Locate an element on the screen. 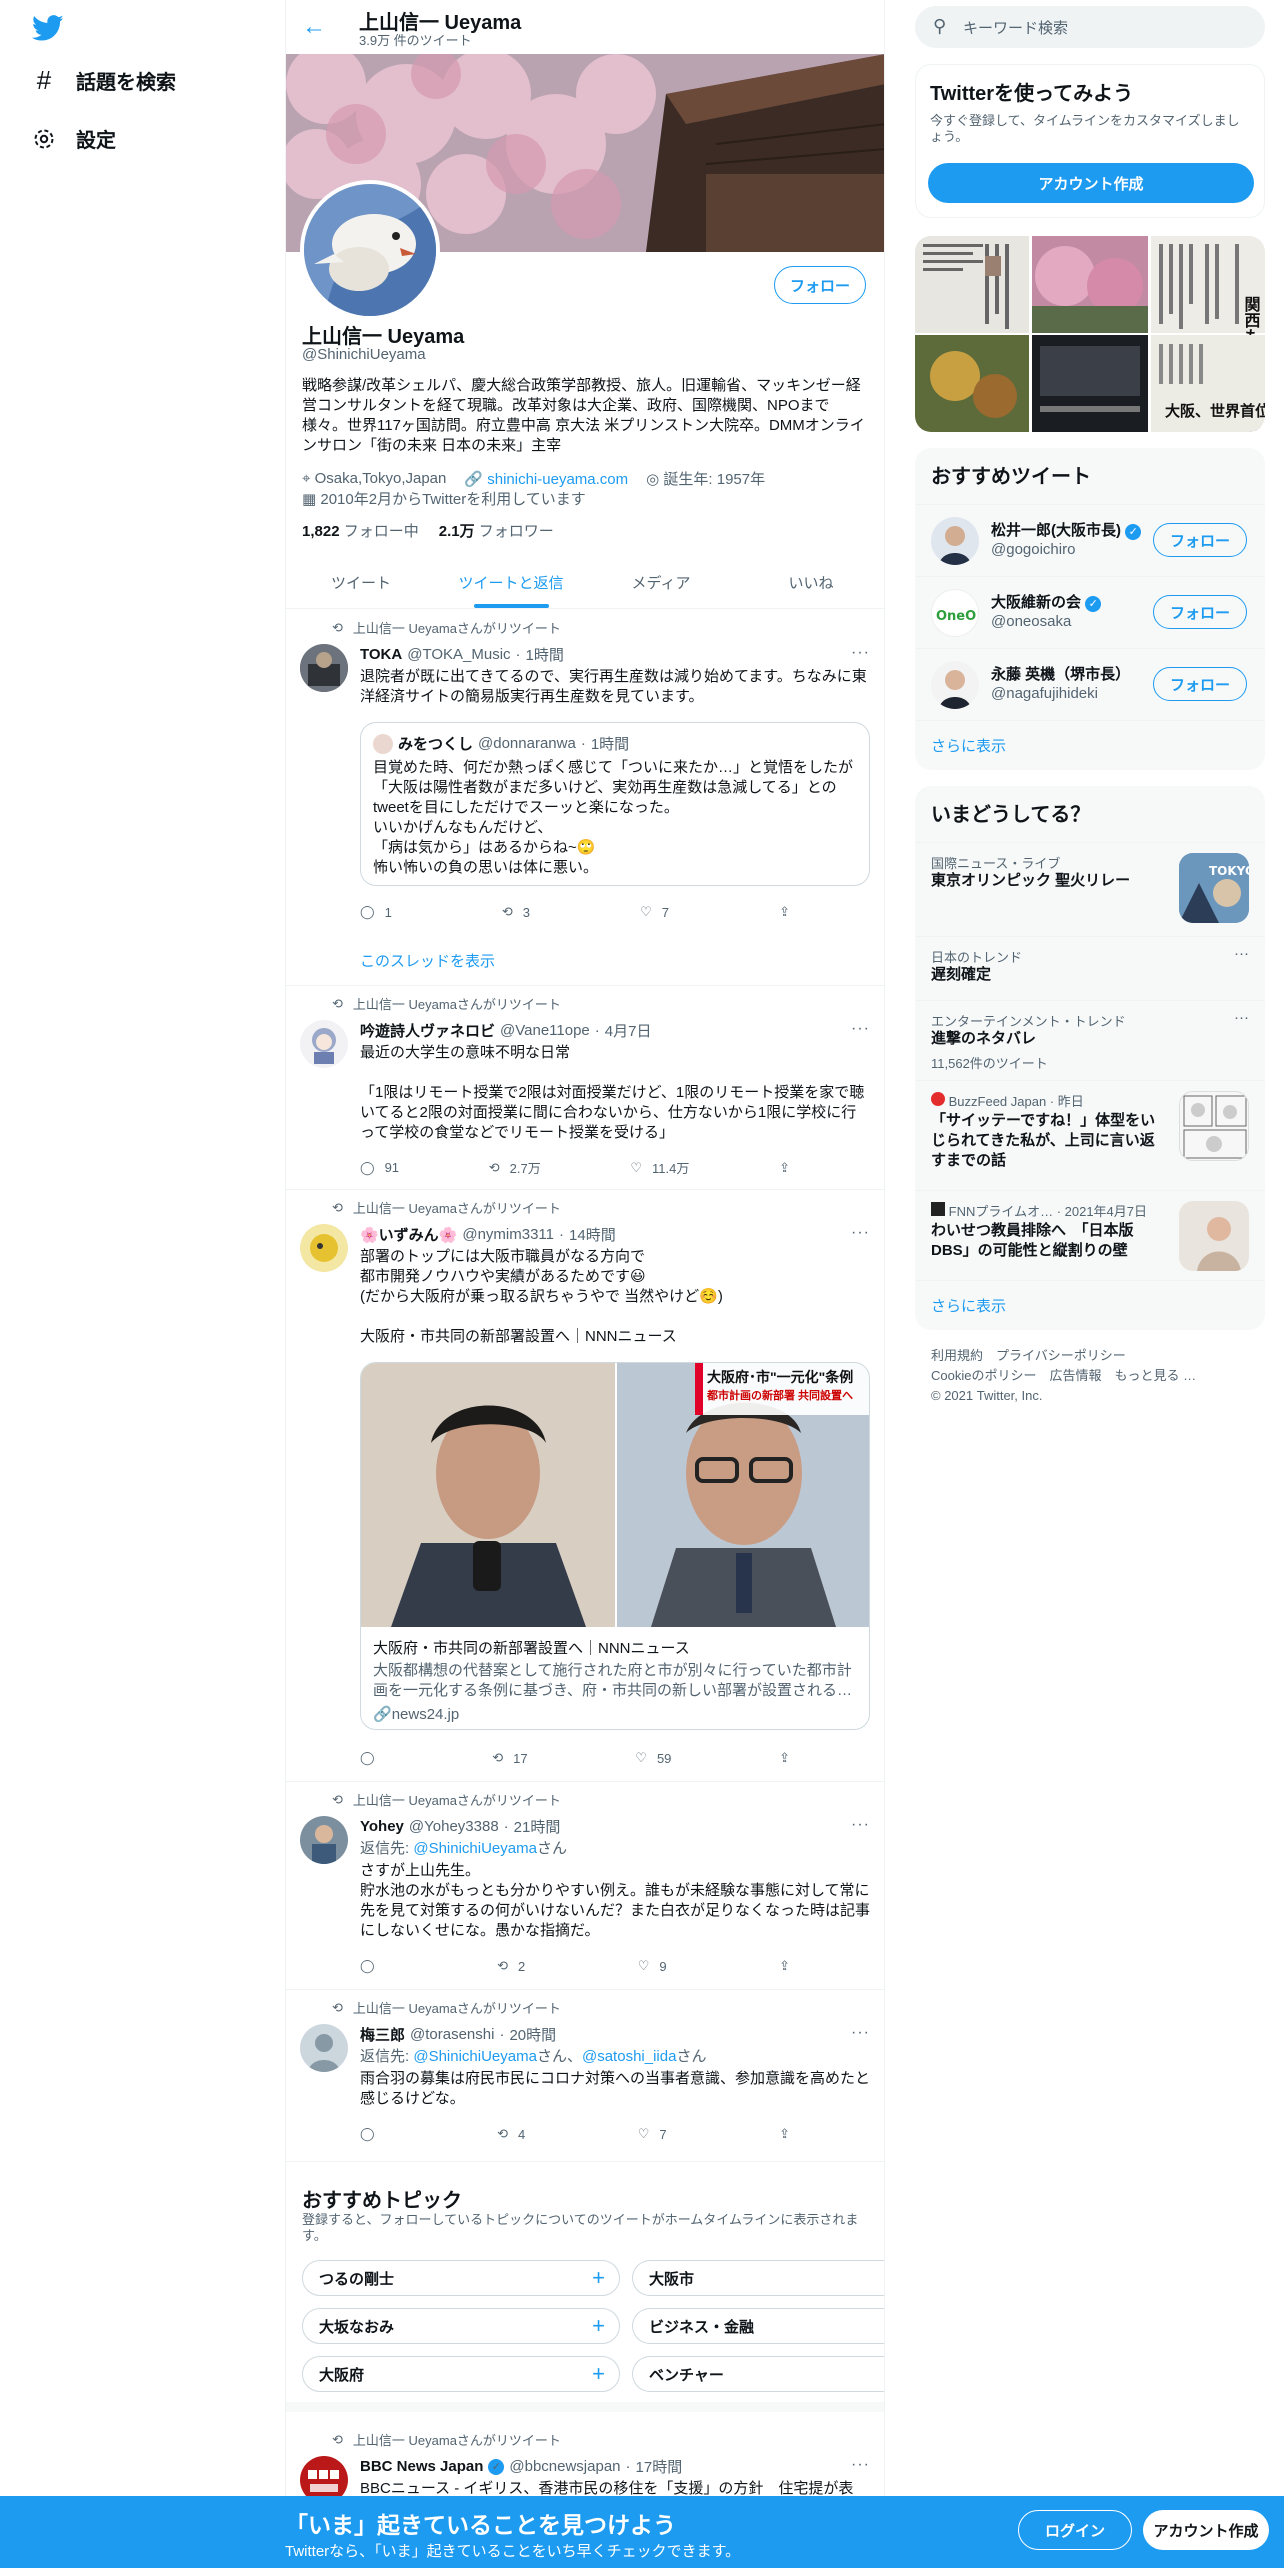 This screenshot has height=2568, width=1284. reply-button: ◯ 1 is located at coordinates (376, 912).